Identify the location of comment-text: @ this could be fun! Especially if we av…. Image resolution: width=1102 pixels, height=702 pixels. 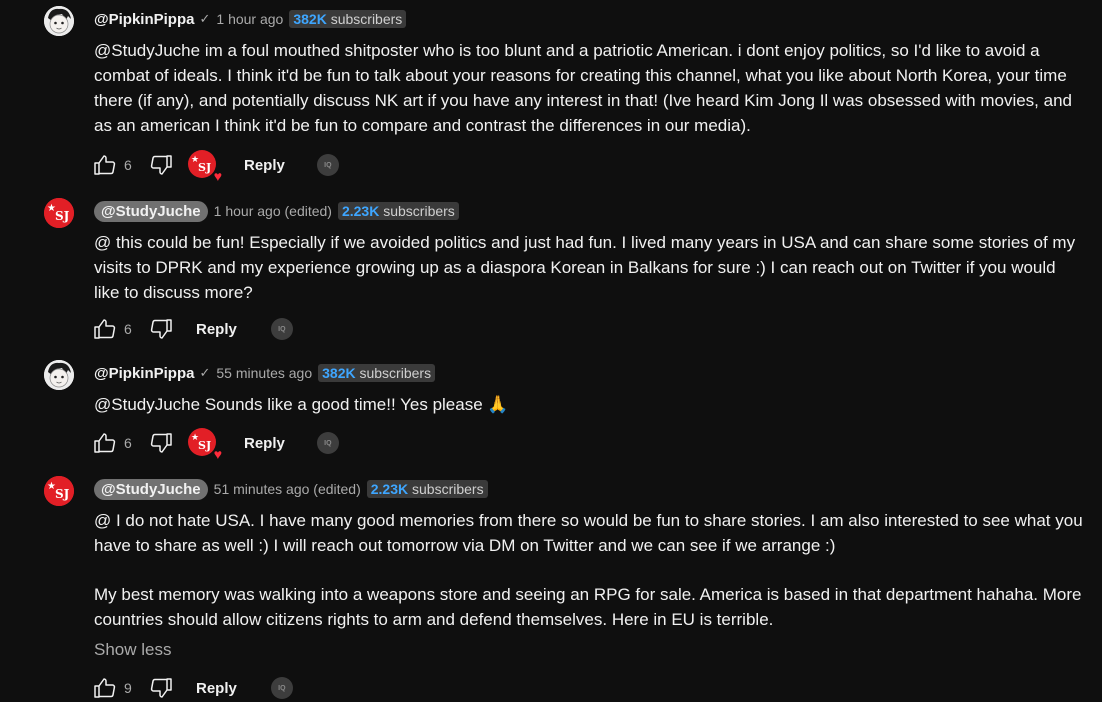
(589, 267).